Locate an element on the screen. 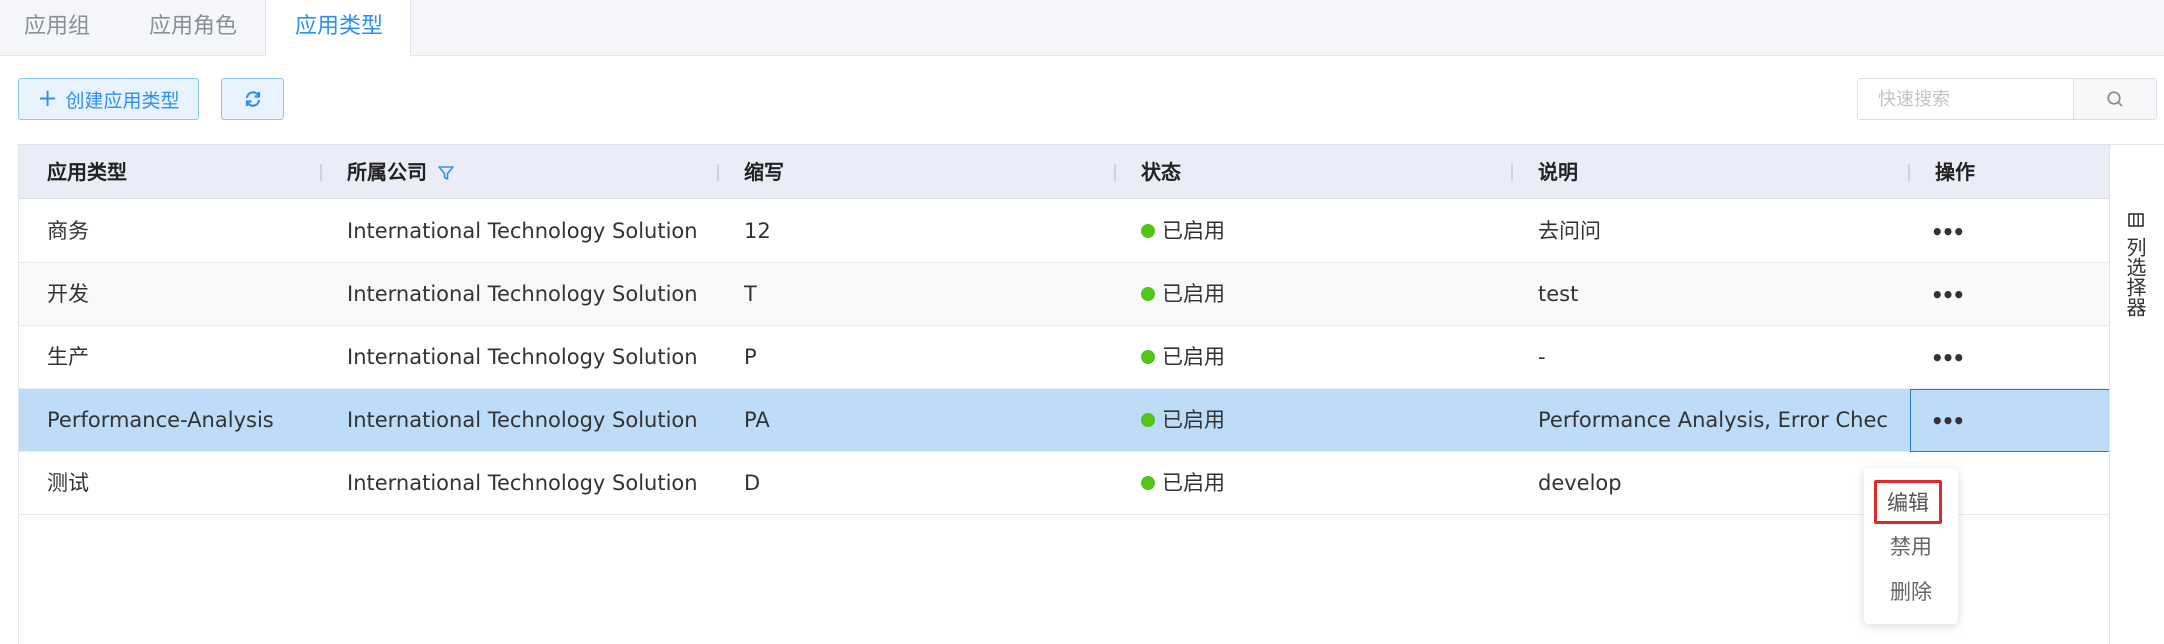  cell-abbr: PA is located at coordinates (757, 420).